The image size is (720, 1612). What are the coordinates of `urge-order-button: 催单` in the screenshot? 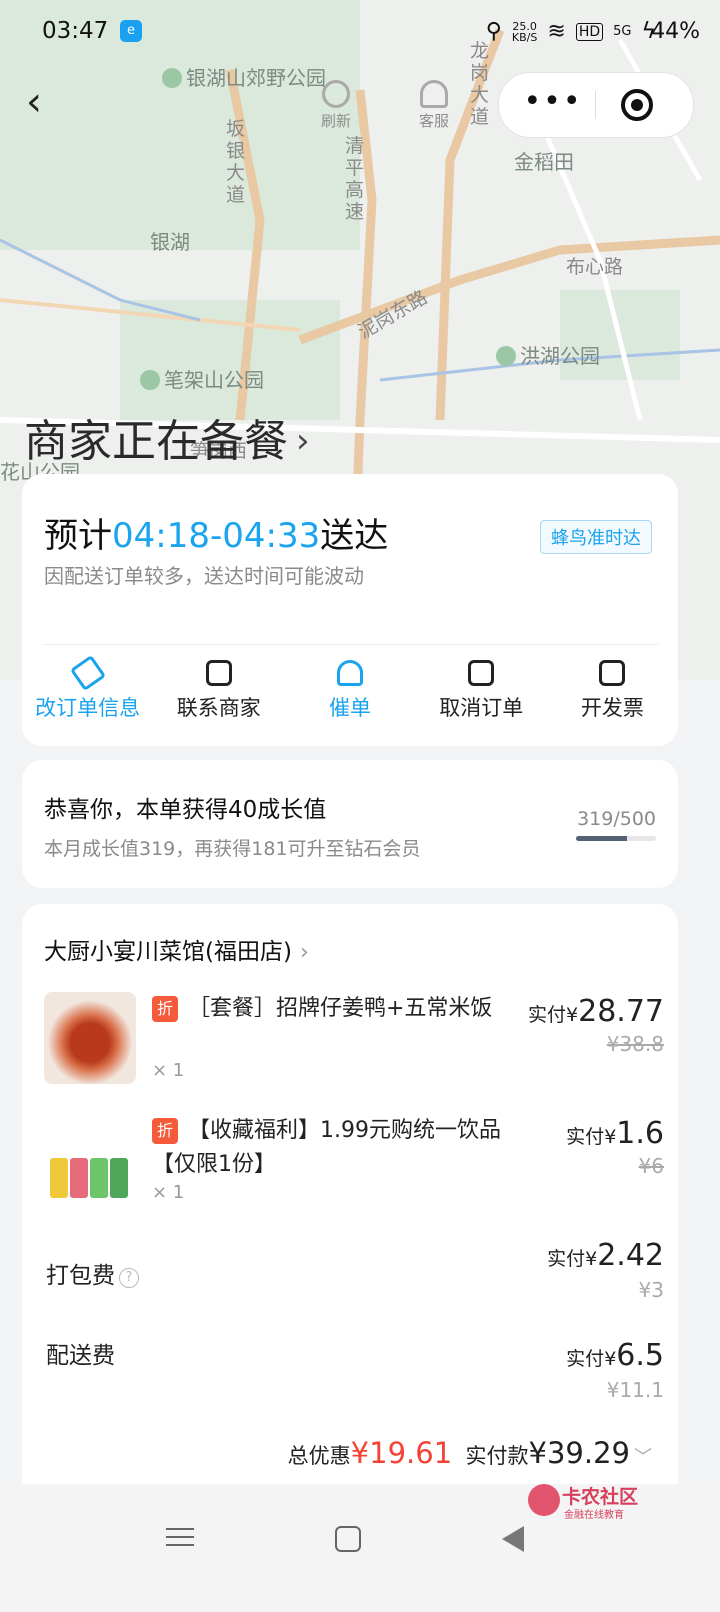 It's located at (349, 689).